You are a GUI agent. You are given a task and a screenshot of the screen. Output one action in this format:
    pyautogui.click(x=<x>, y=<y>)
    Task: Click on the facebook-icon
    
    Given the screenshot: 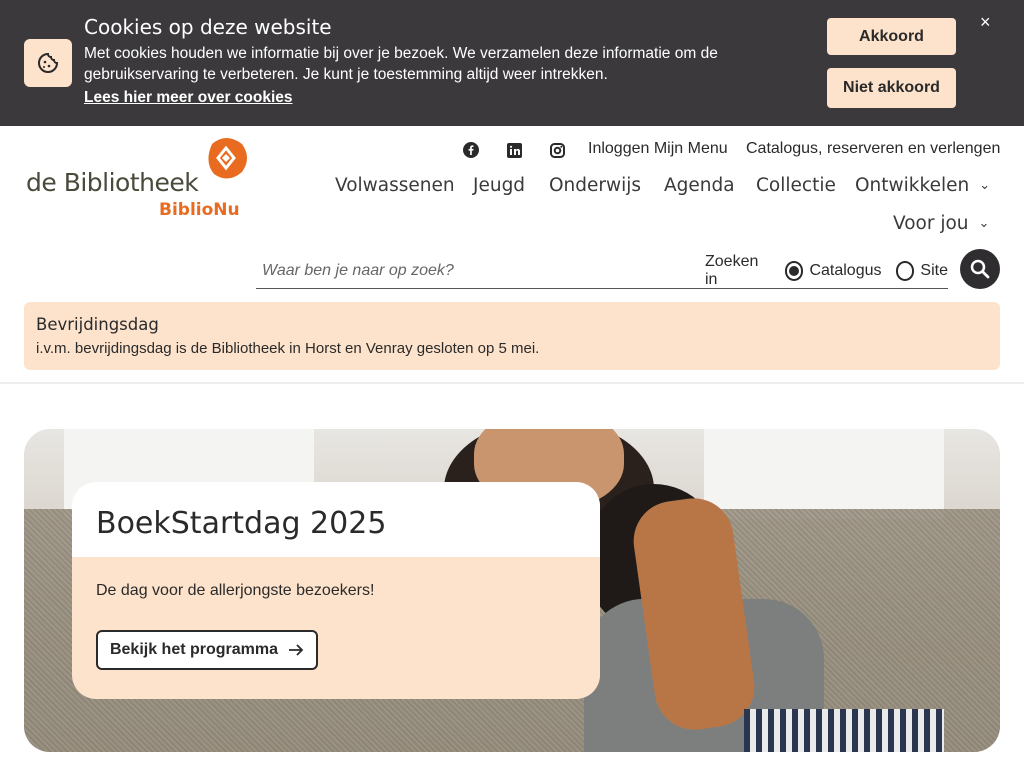 What is the action you would take?
    pyautogui.click(x=471, y=150)
    